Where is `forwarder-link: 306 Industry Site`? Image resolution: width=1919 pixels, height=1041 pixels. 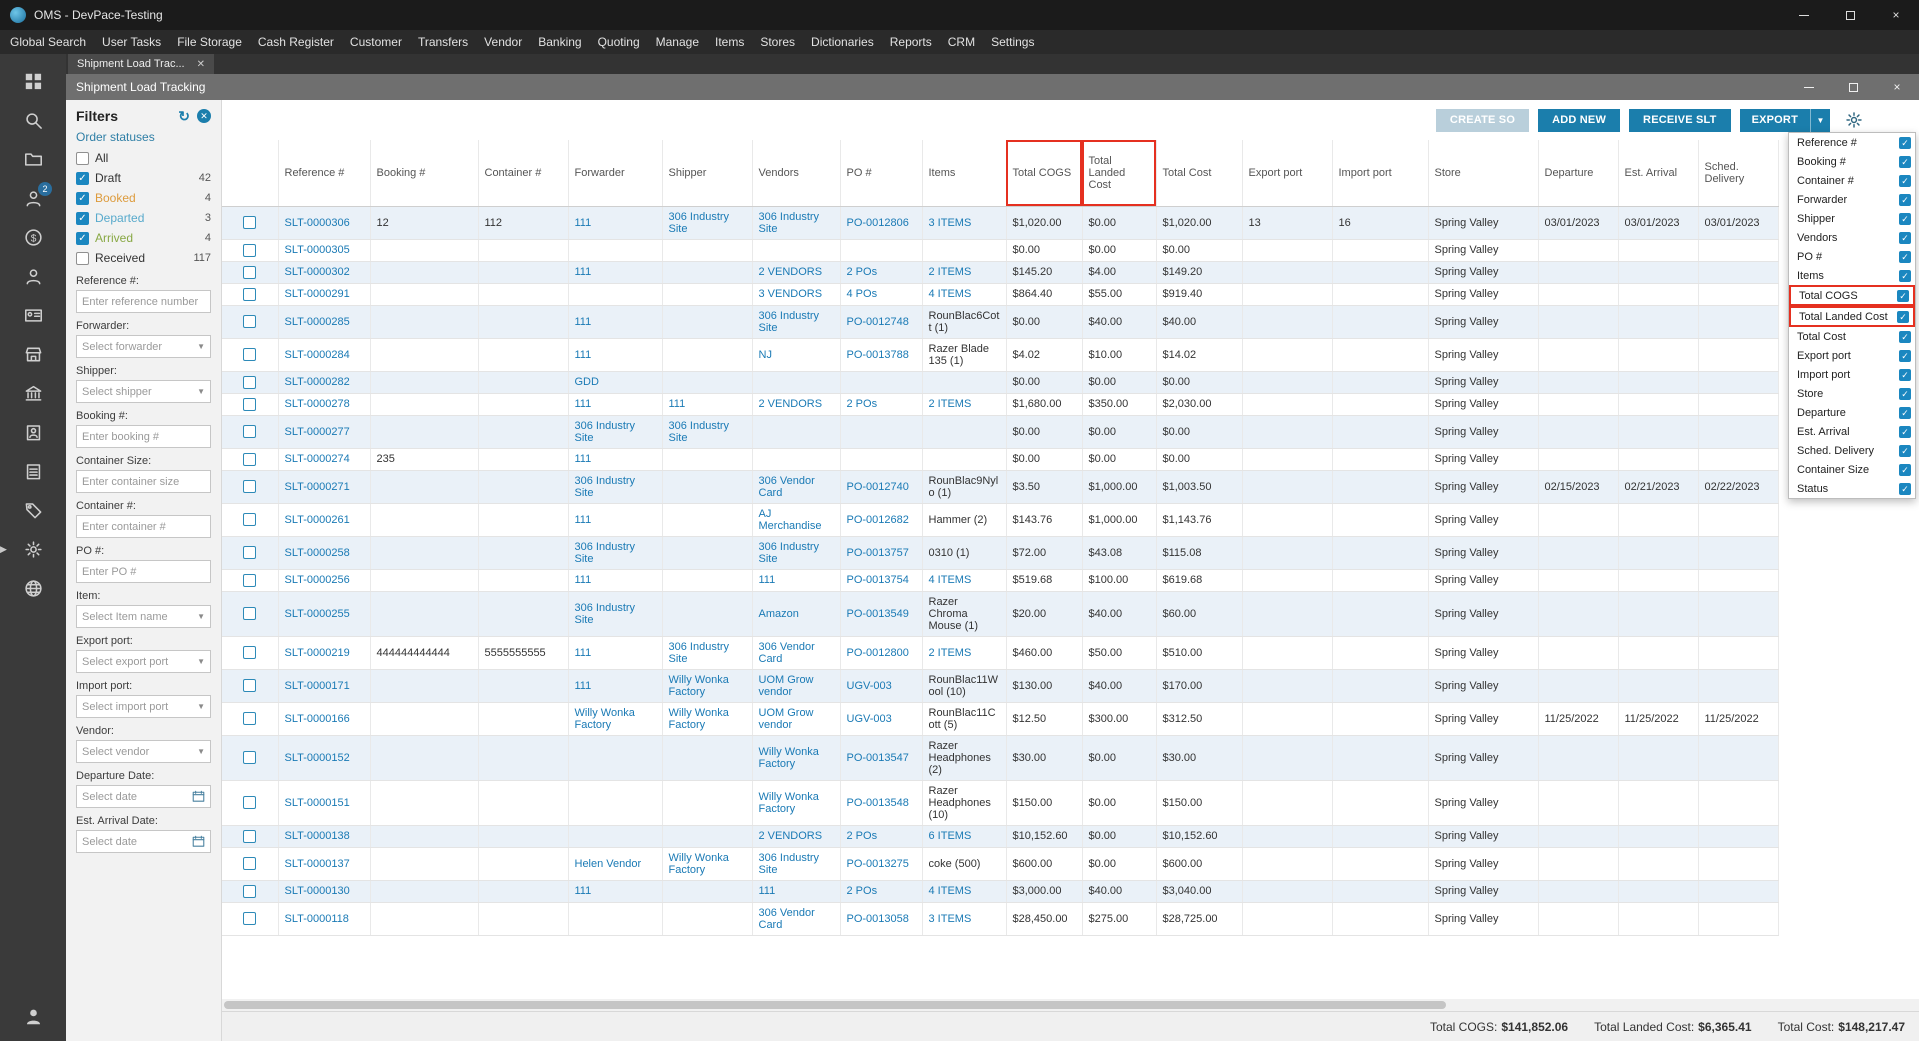 forwarder-link: 306 Industry Site is located at coordinates (605, 614).